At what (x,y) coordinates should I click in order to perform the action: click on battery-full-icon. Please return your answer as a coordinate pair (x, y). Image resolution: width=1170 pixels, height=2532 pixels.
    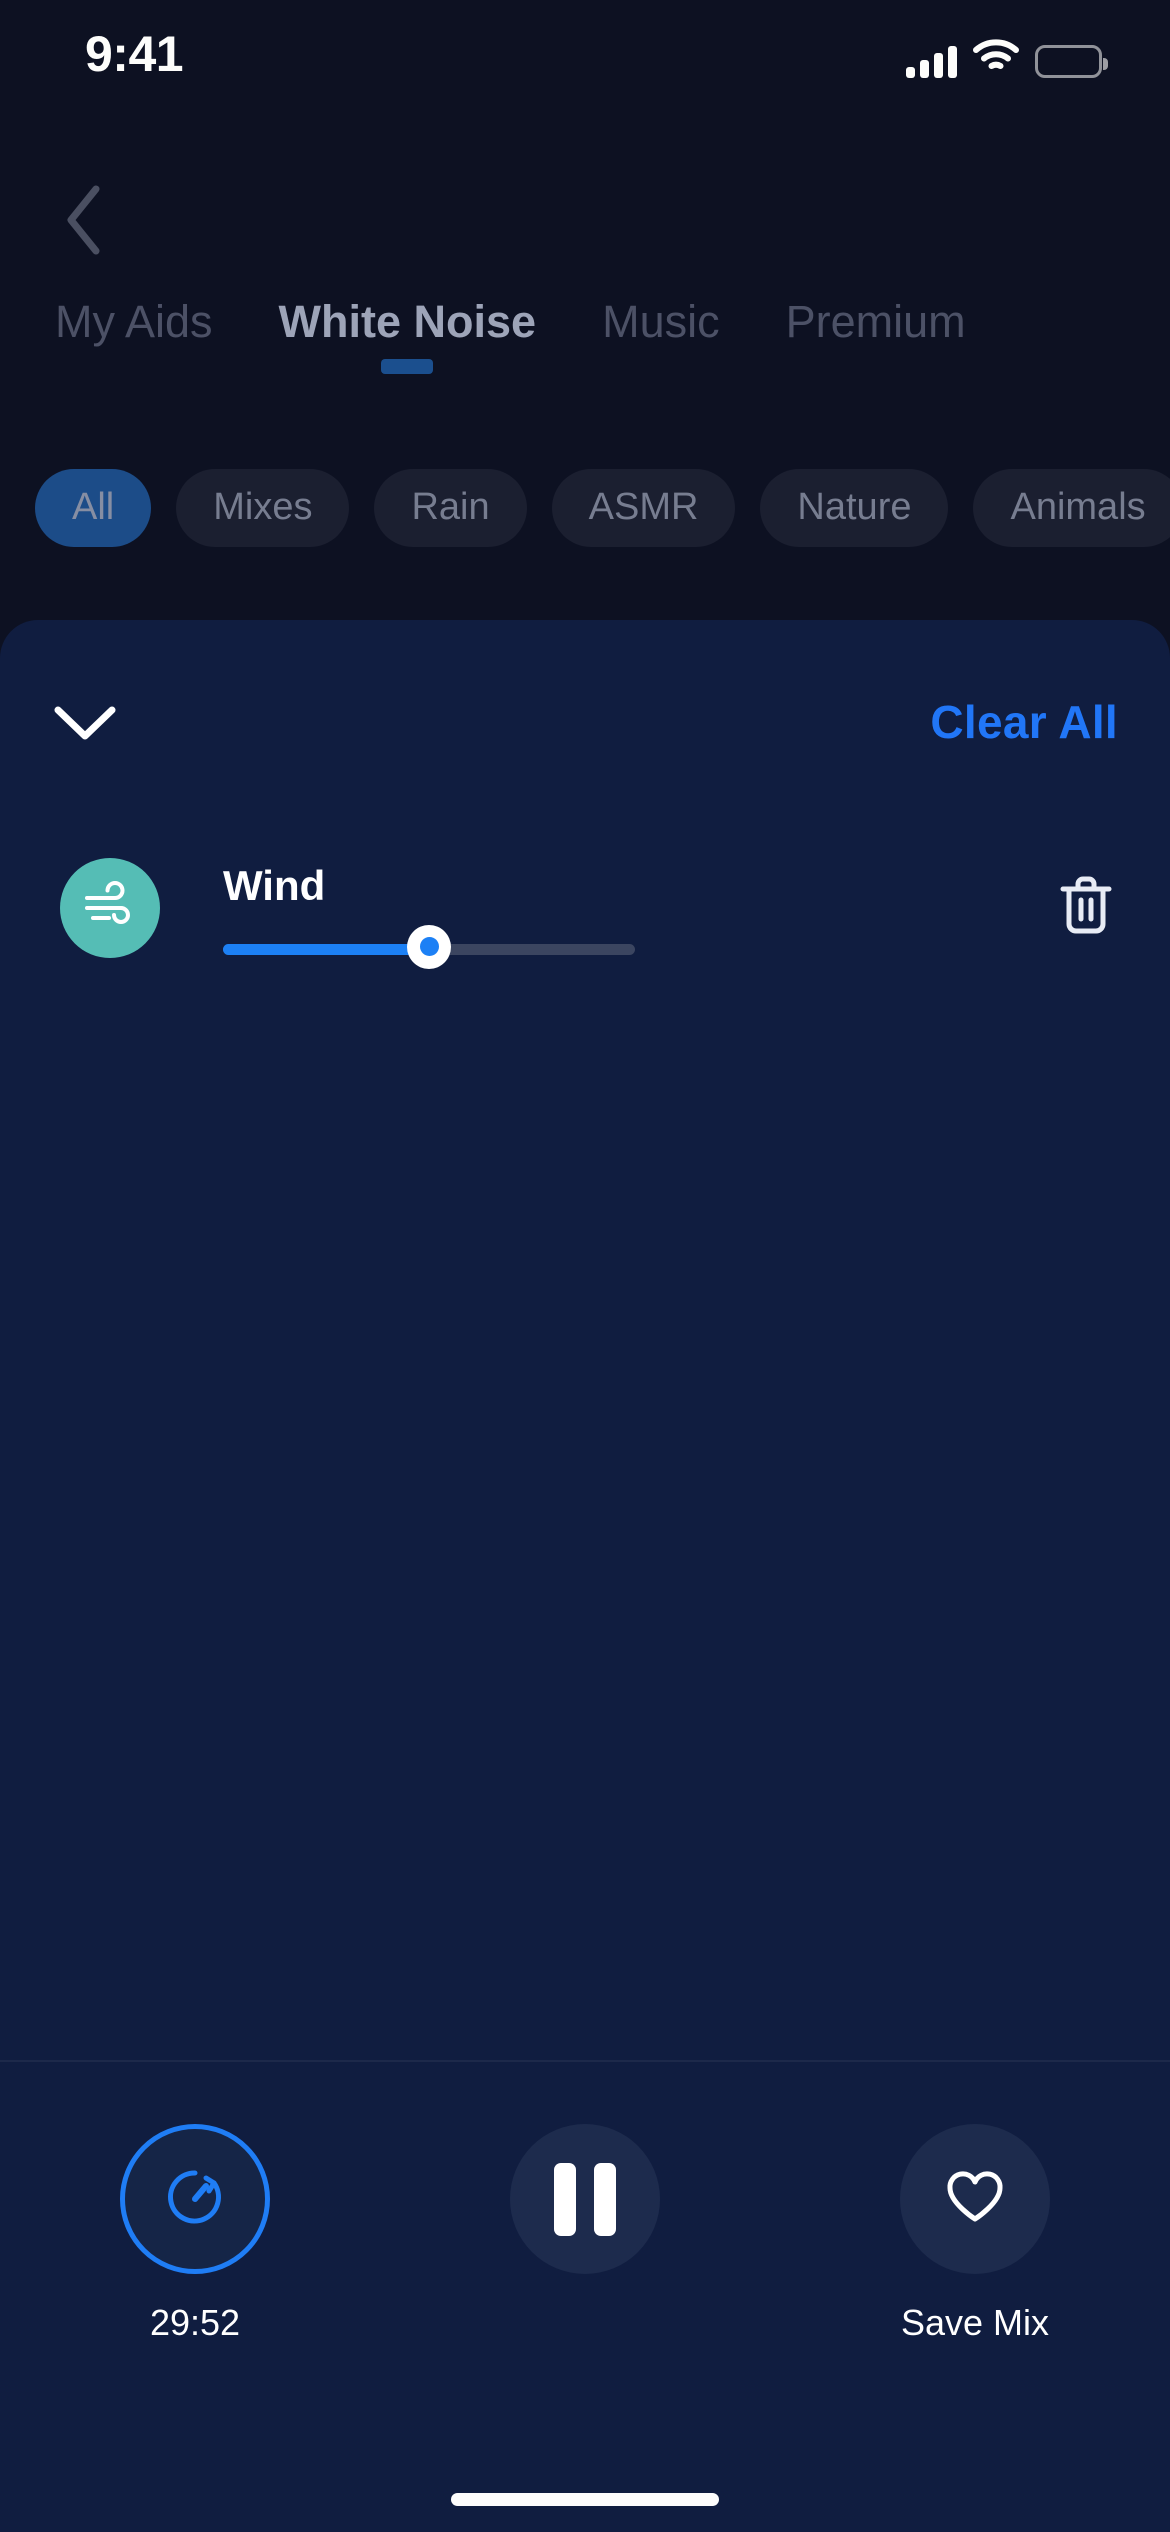
    Looking at the image, I should click on (1071, 61).